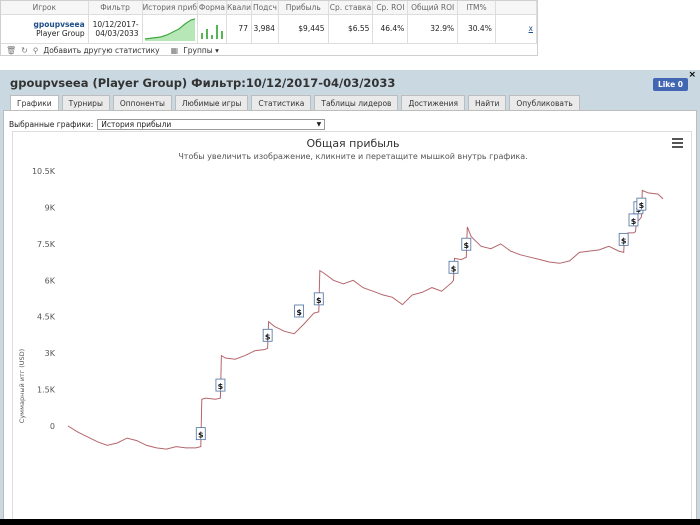  I want to click on remove-row-link: x, so click(516, 29).